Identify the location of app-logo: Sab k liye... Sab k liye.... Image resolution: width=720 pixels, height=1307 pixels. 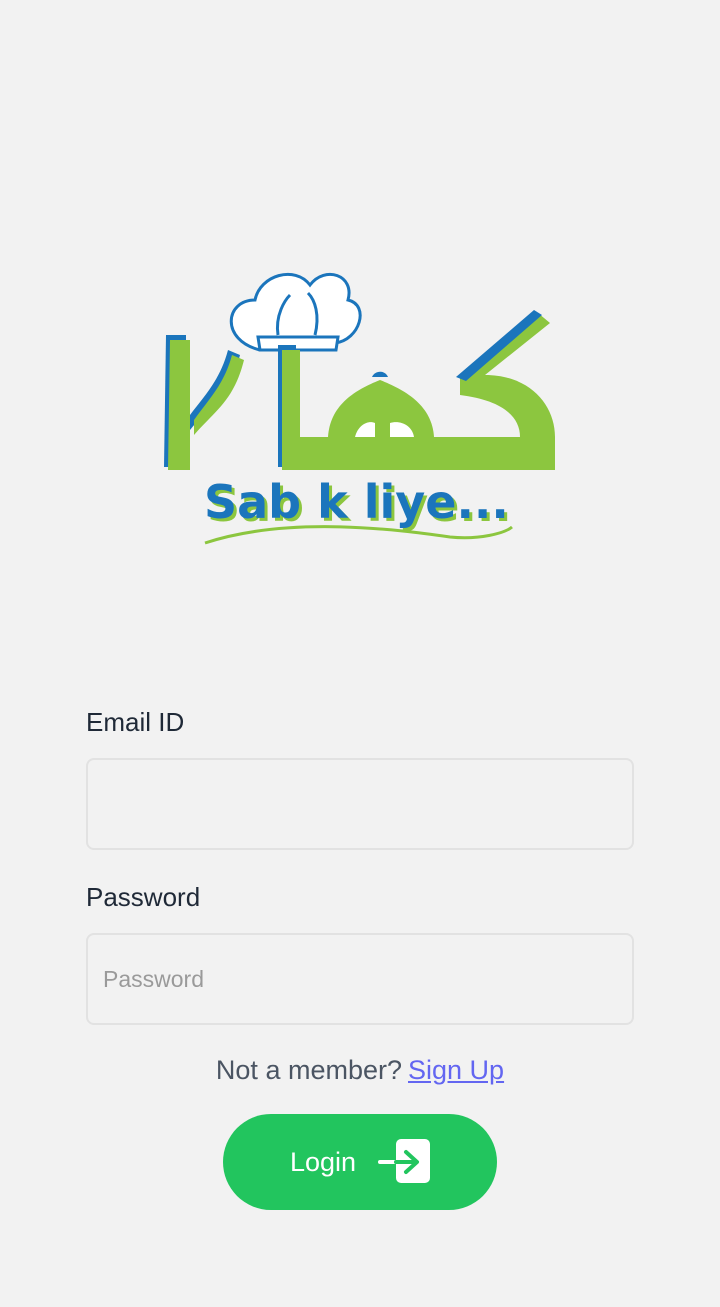
(360, 405).